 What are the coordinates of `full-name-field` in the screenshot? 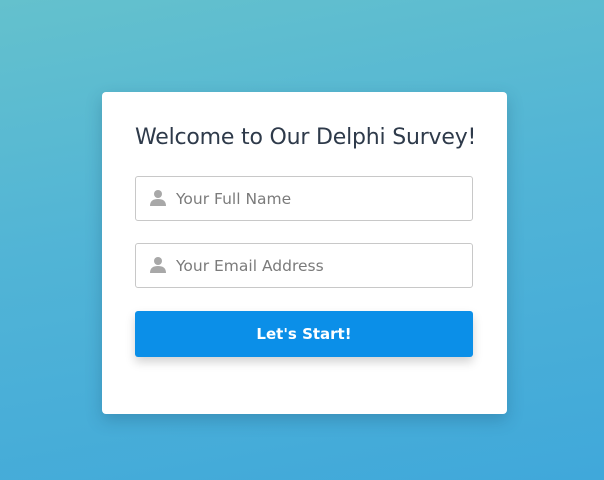 It's located at (304, 198).